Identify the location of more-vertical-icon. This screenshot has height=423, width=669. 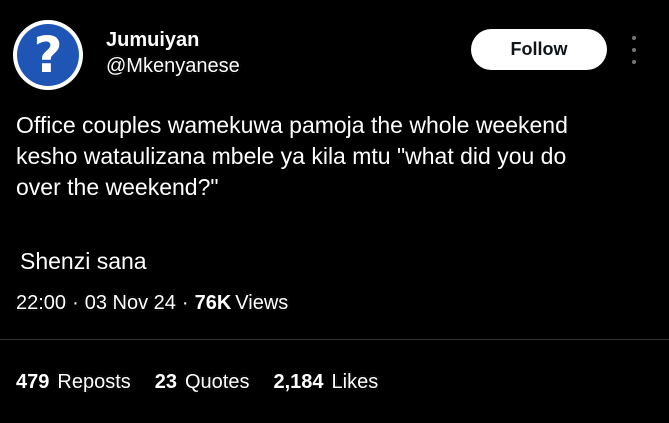
(634, 50).